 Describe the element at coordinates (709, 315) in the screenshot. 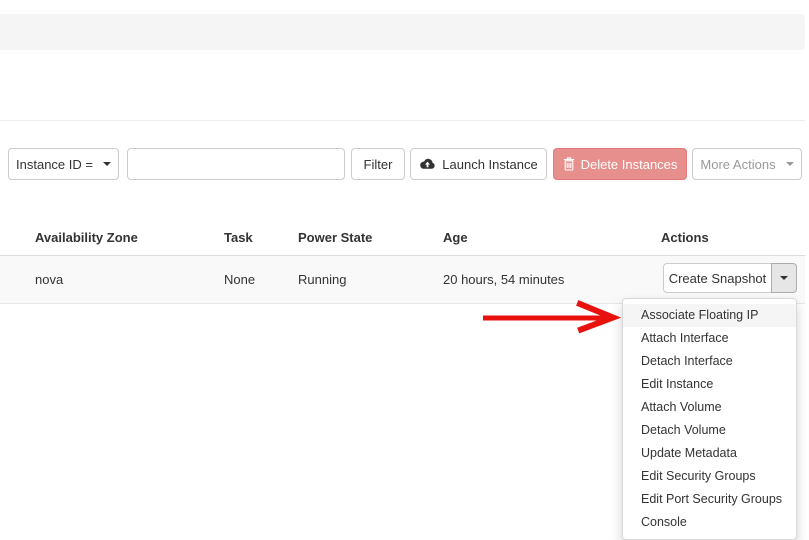

I see `menu-item-associate-floating-ip: Associate Floating IP` at that location.